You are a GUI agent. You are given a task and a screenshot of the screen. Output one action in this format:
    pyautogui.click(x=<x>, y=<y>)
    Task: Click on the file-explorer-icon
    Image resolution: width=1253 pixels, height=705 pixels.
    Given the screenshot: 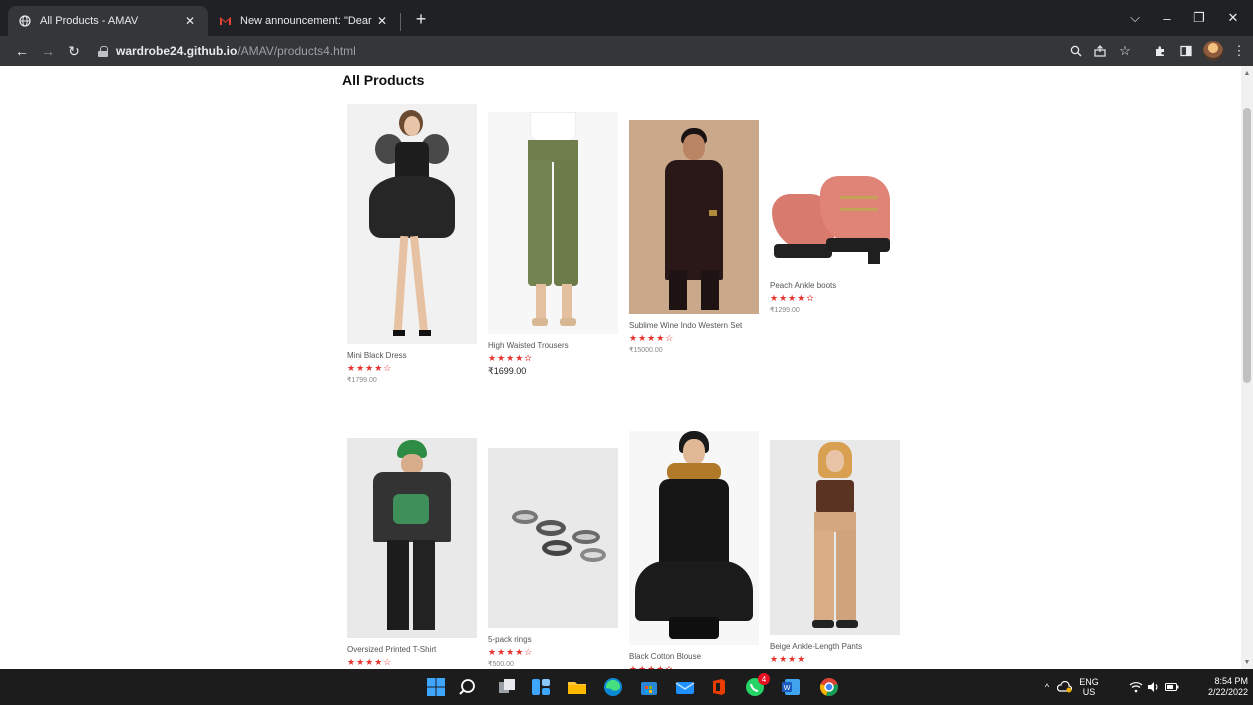 What is the action you would take?
    pyautogui.click(x=577, y=687)
    